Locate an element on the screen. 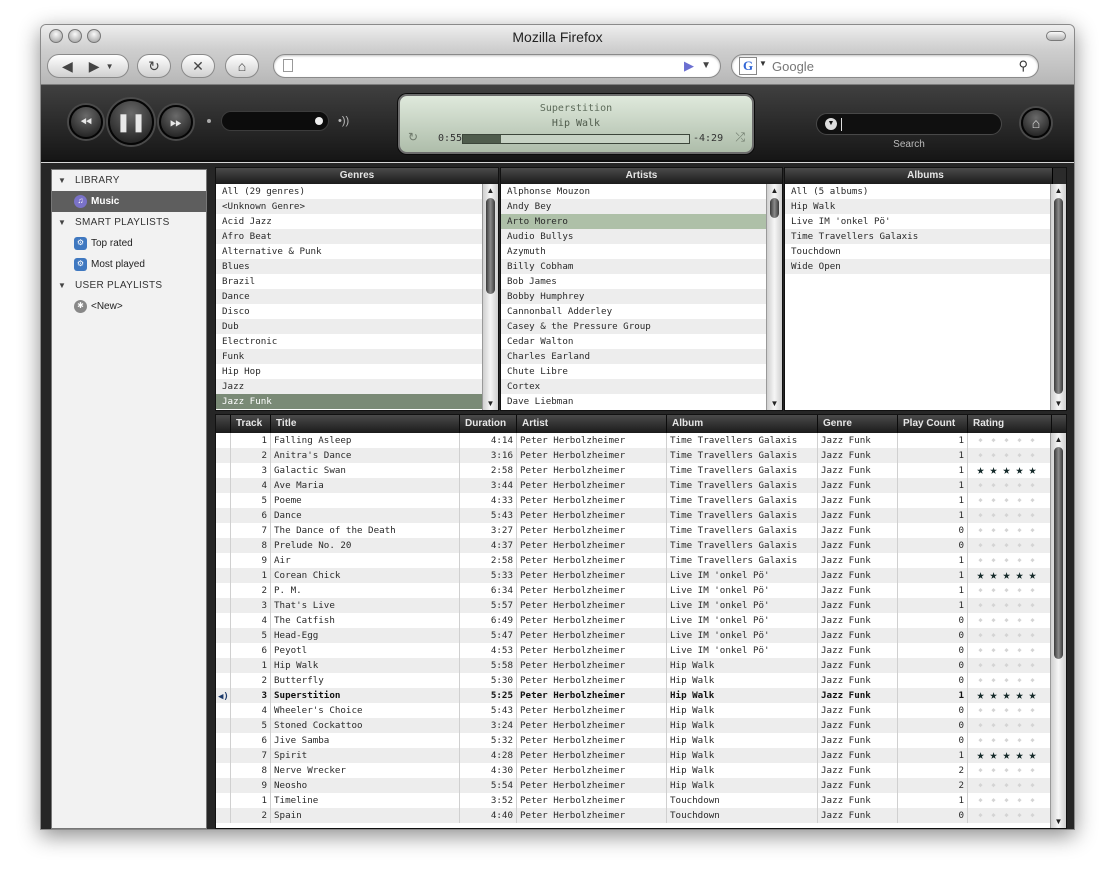 The image size is (1115, 885). history-dropdown-icon: ▼ is located at coordinates (110, 66).